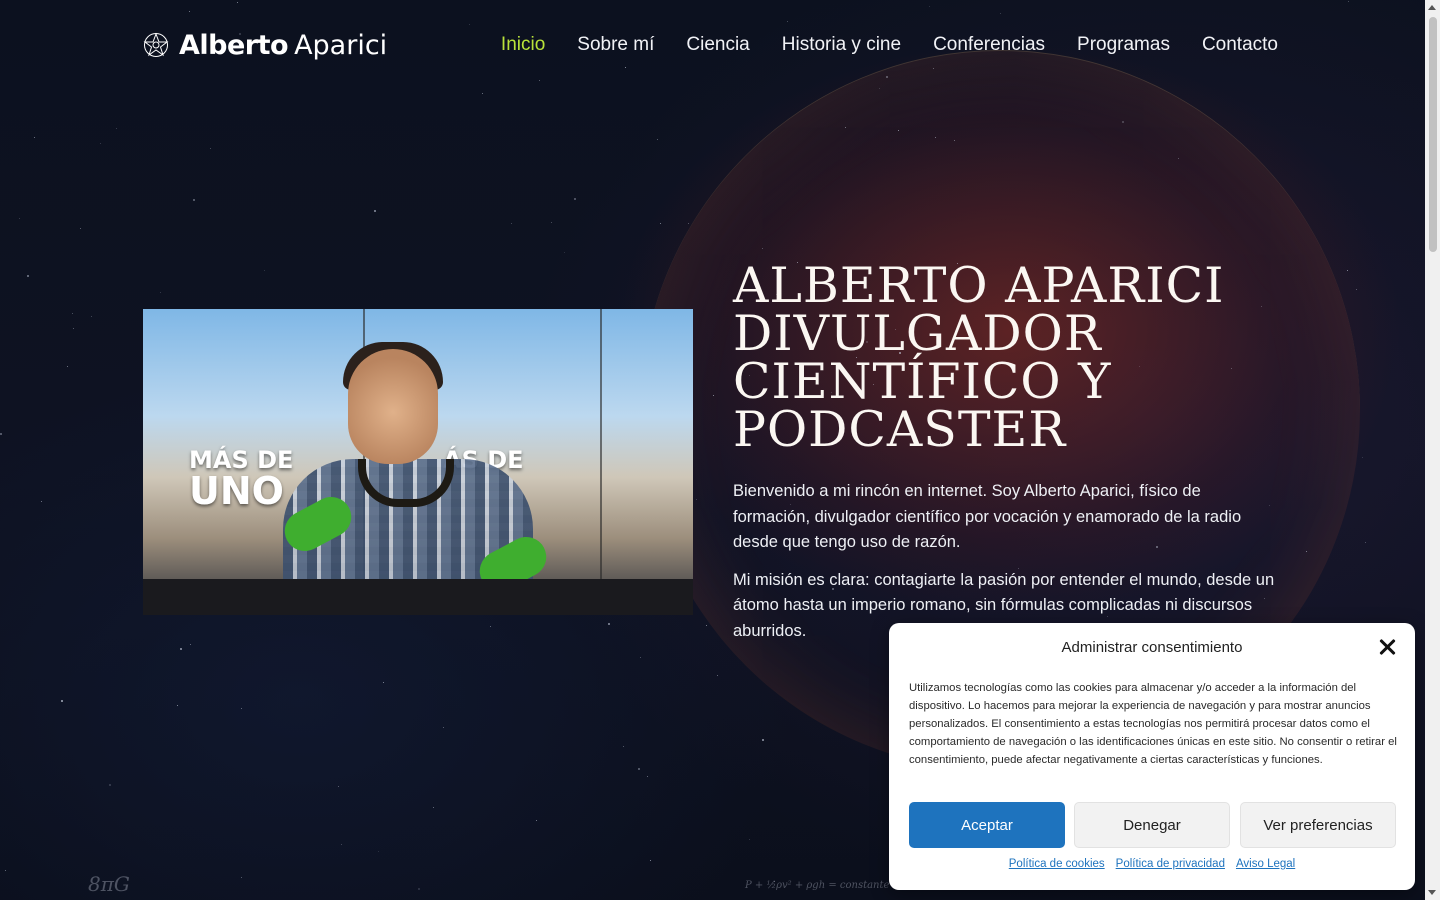  Describe the element at coordinates (1123, 45) in the screenshot. I see `nav-item-programas: Programas` at that location.